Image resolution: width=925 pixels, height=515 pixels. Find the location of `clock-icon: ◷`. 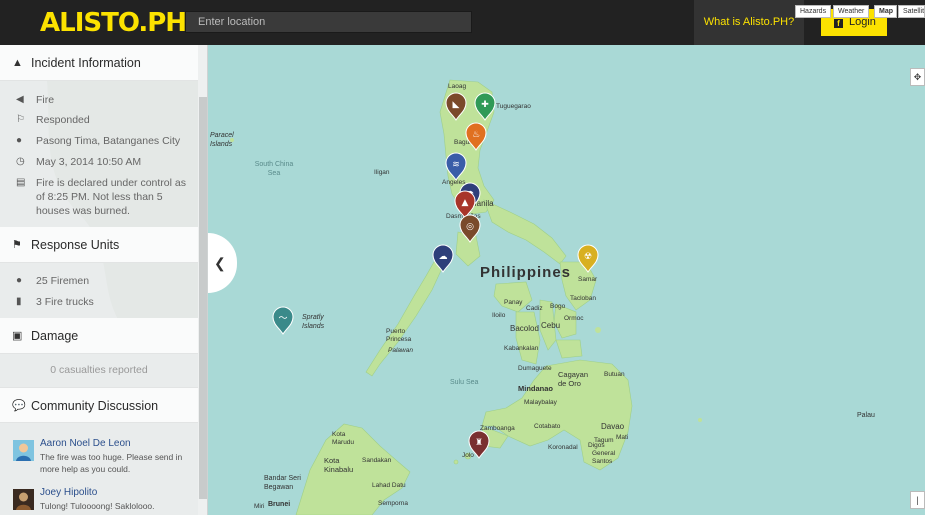

clock-icon: ◷ is located at coordinates (20, 161).